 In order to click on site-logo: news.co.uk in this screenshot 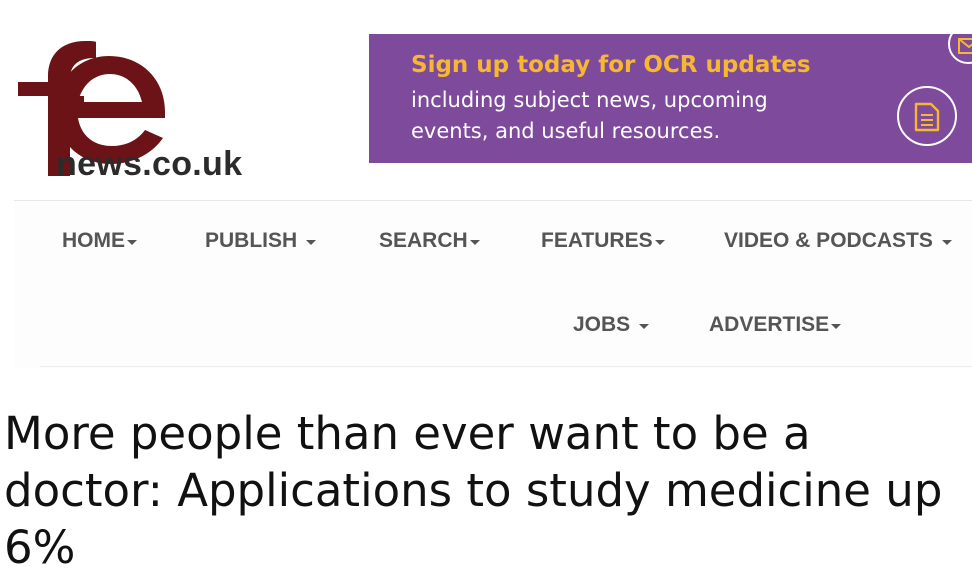, I will do `click(142, 112)`.